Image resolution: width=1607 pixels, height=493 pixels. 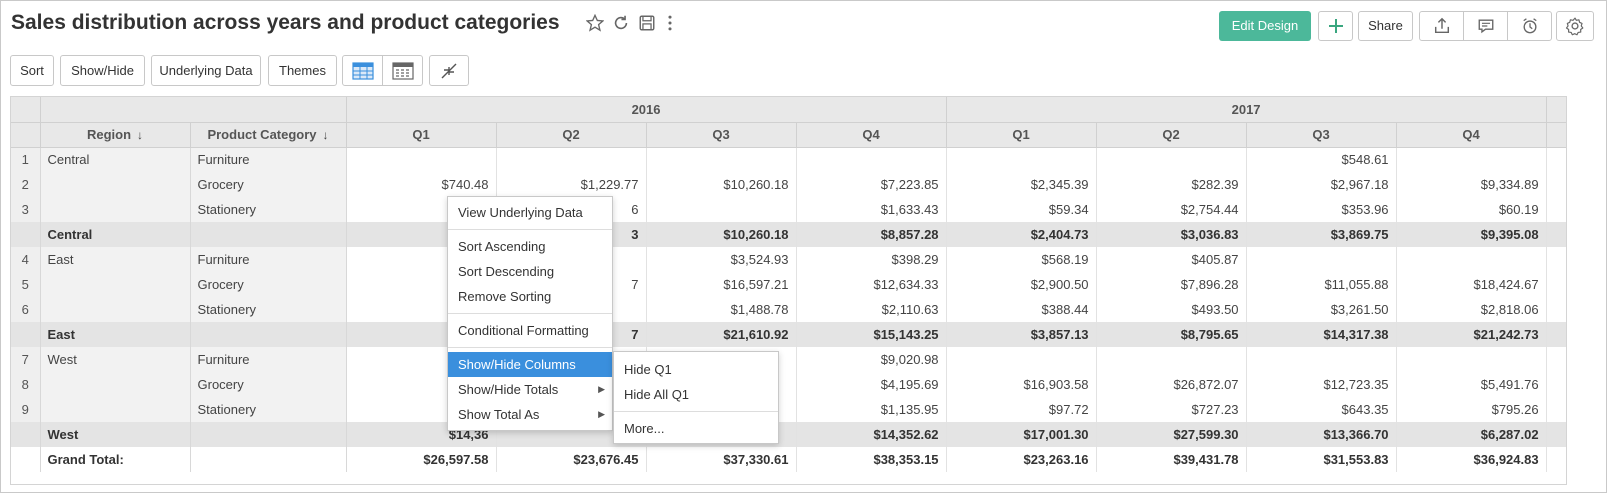 What do you see at coordinates (1171, 209) in the screenshot?
I see `value-cell: $2,754.44` at bounding box center [1171, 209].